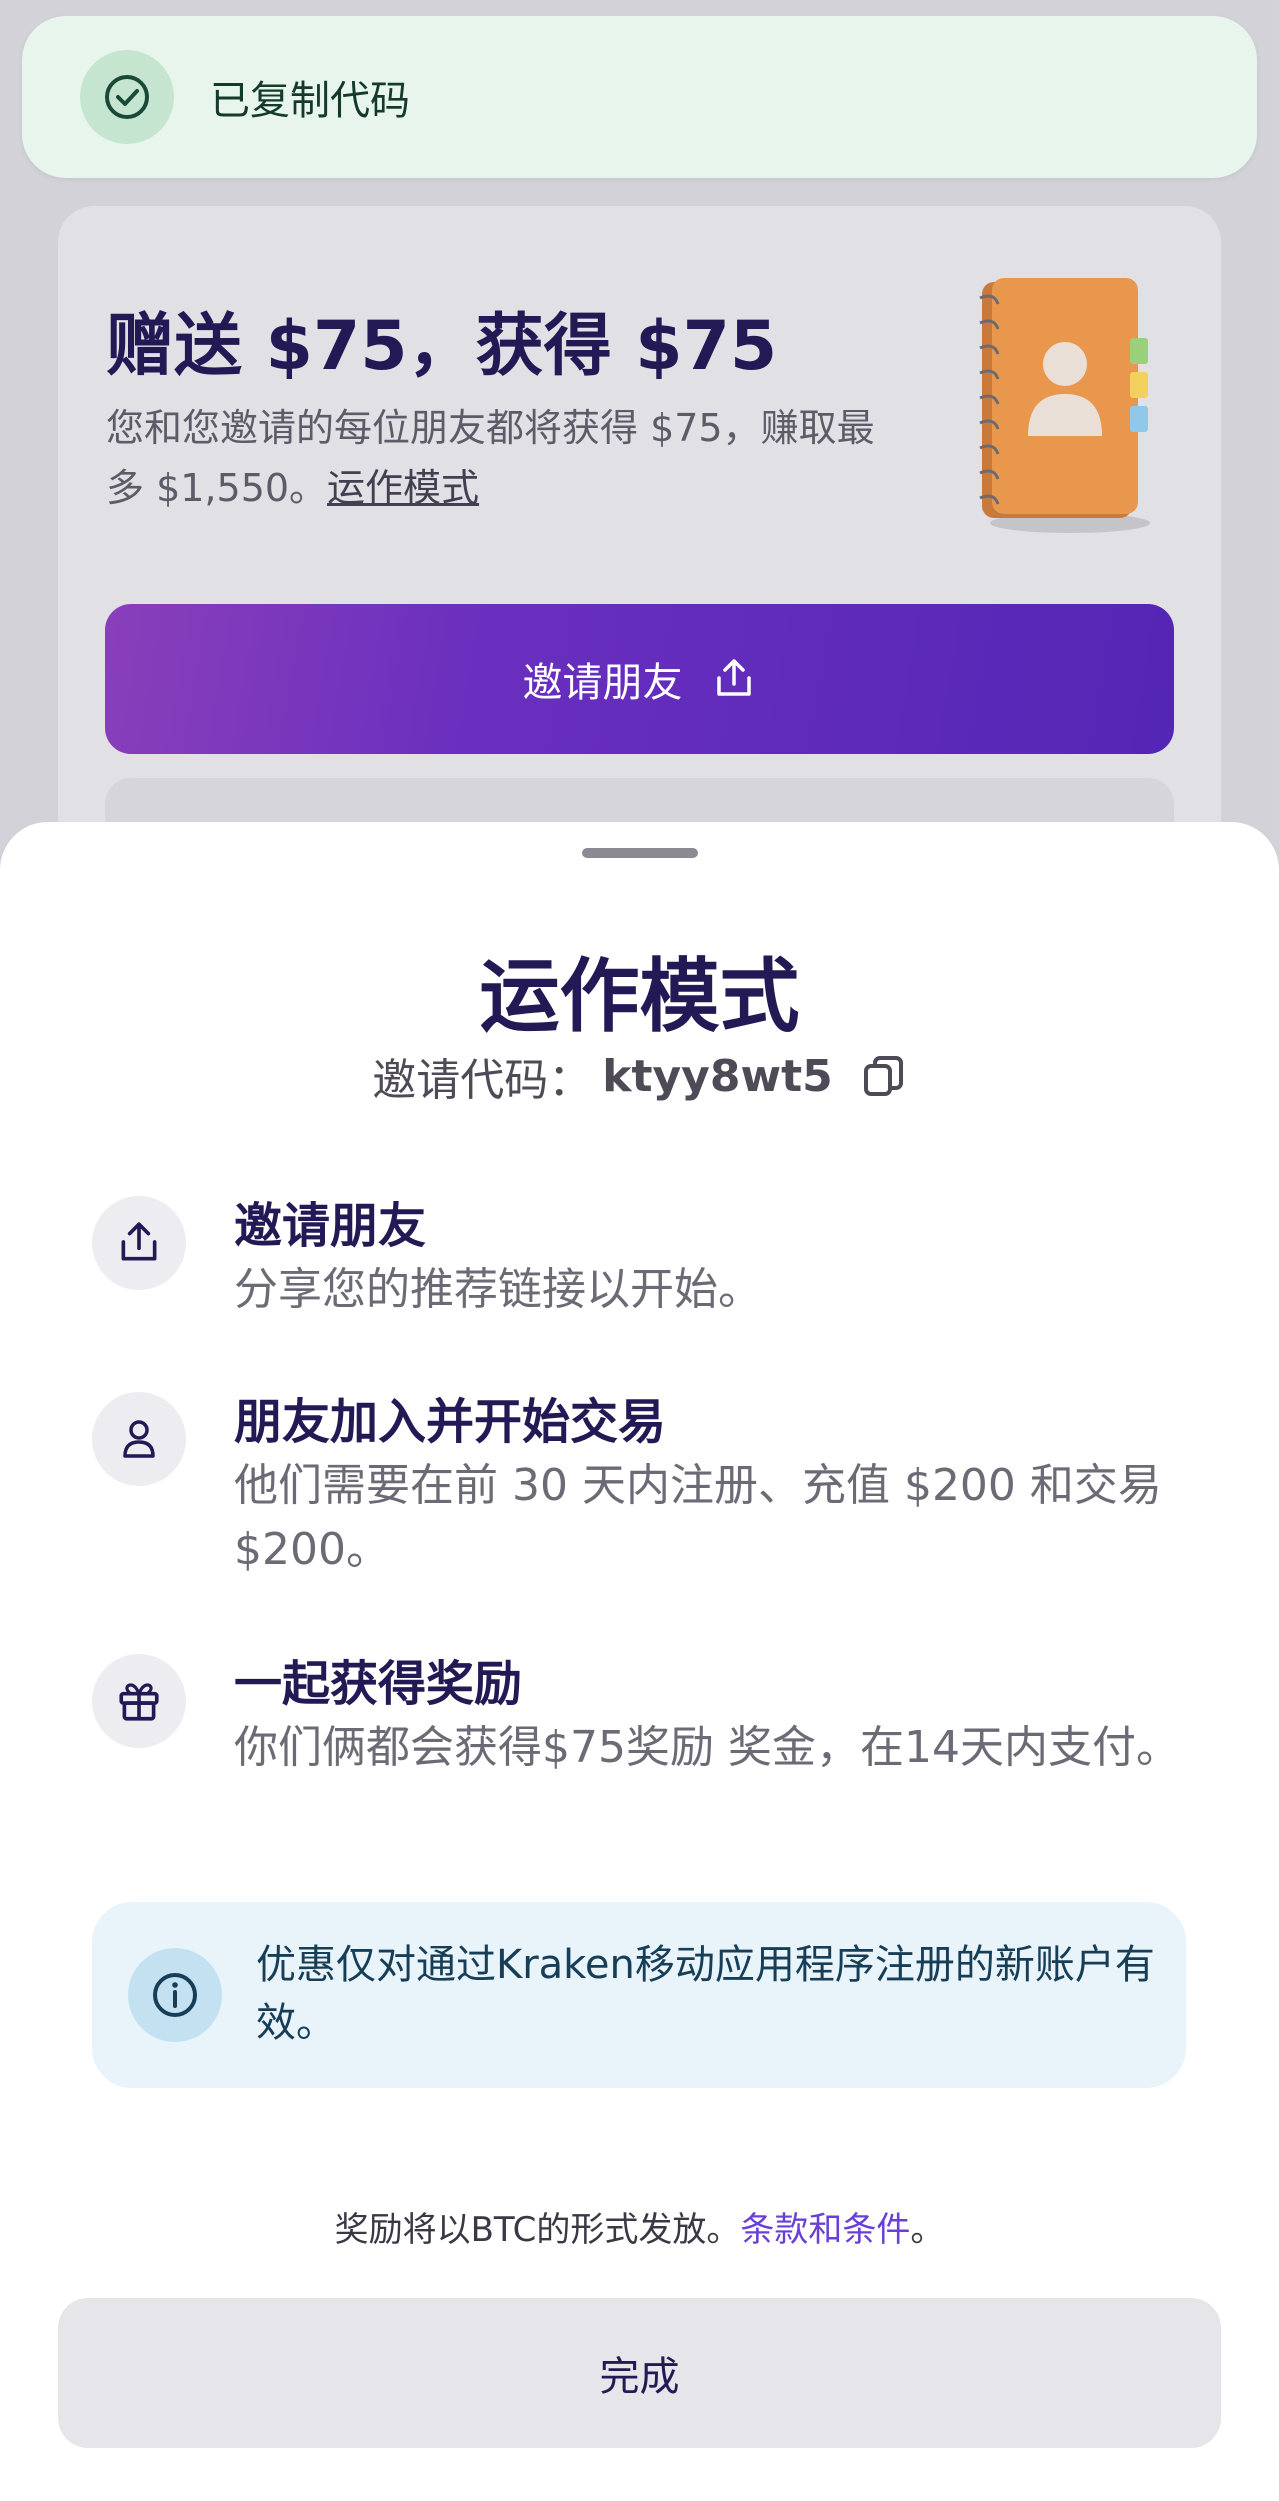 This screenshot has height=2501, width=1279. I want to click on step-title: 邀请朋友, so click(330, 1226).